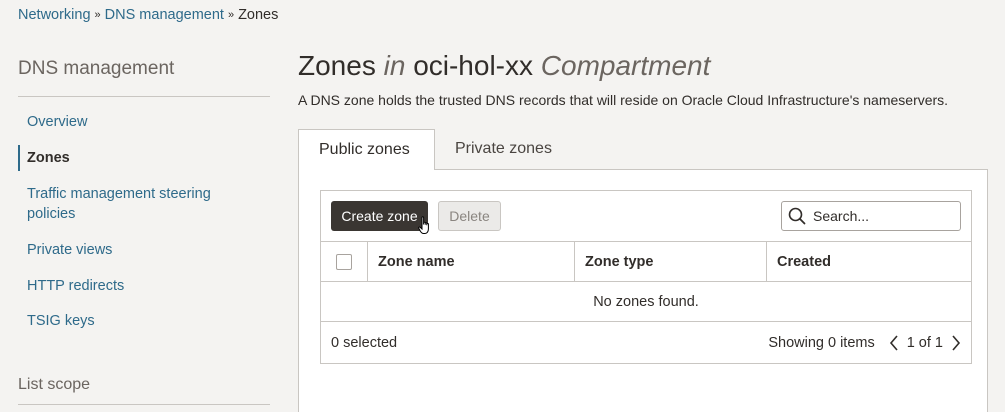 The height and width of the screenshot is (412, 1005). Describe the element at coordinates (469, 216) in the screenshot. I see `delete-button: Delete` at that location.